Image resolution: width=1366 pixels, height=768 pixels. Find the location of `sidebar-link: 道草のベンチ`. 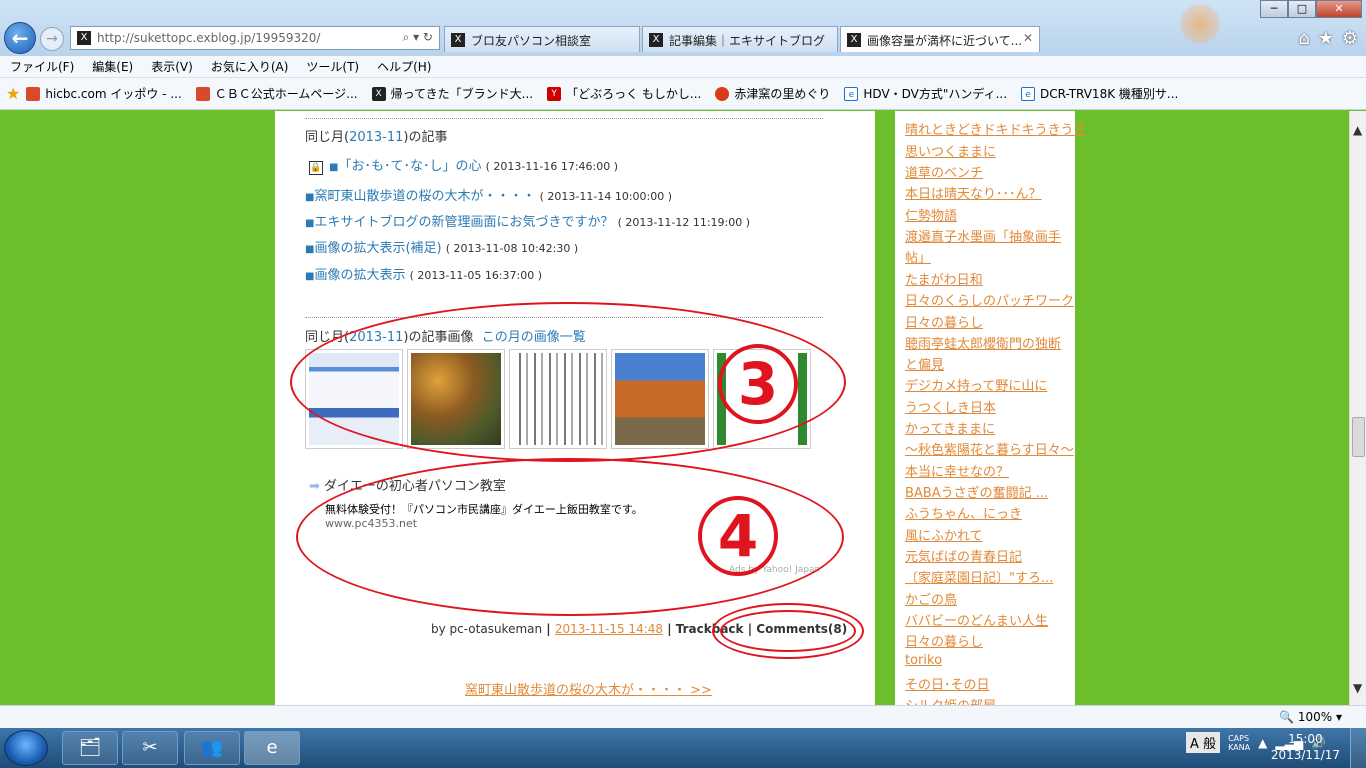

sidebar-link: 道草のベンチ is located at coordinates (944, 171).